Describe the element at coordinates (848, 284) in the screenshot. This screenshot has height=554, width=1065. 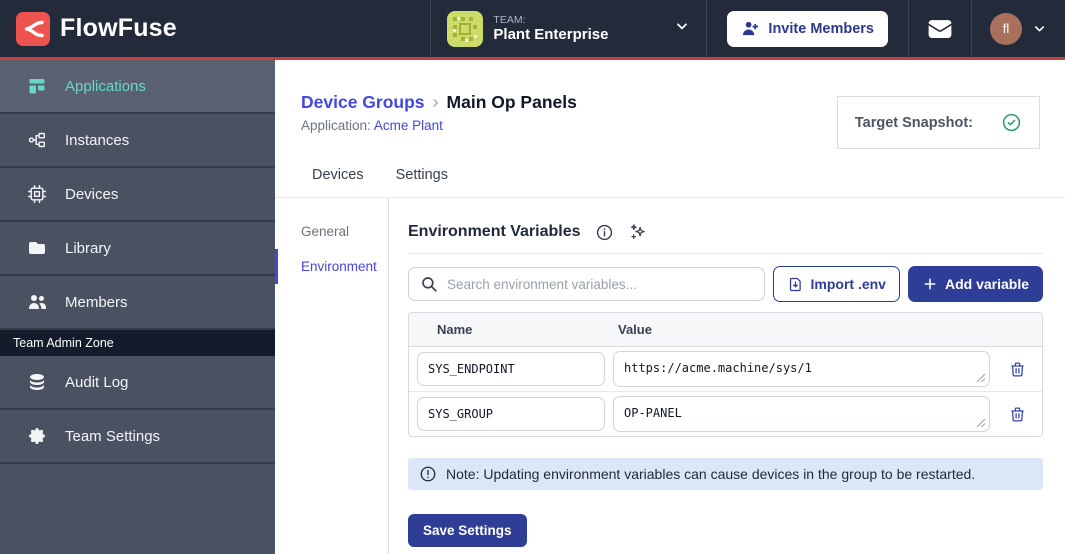
I see `import-env-label: Import .env` at that location.